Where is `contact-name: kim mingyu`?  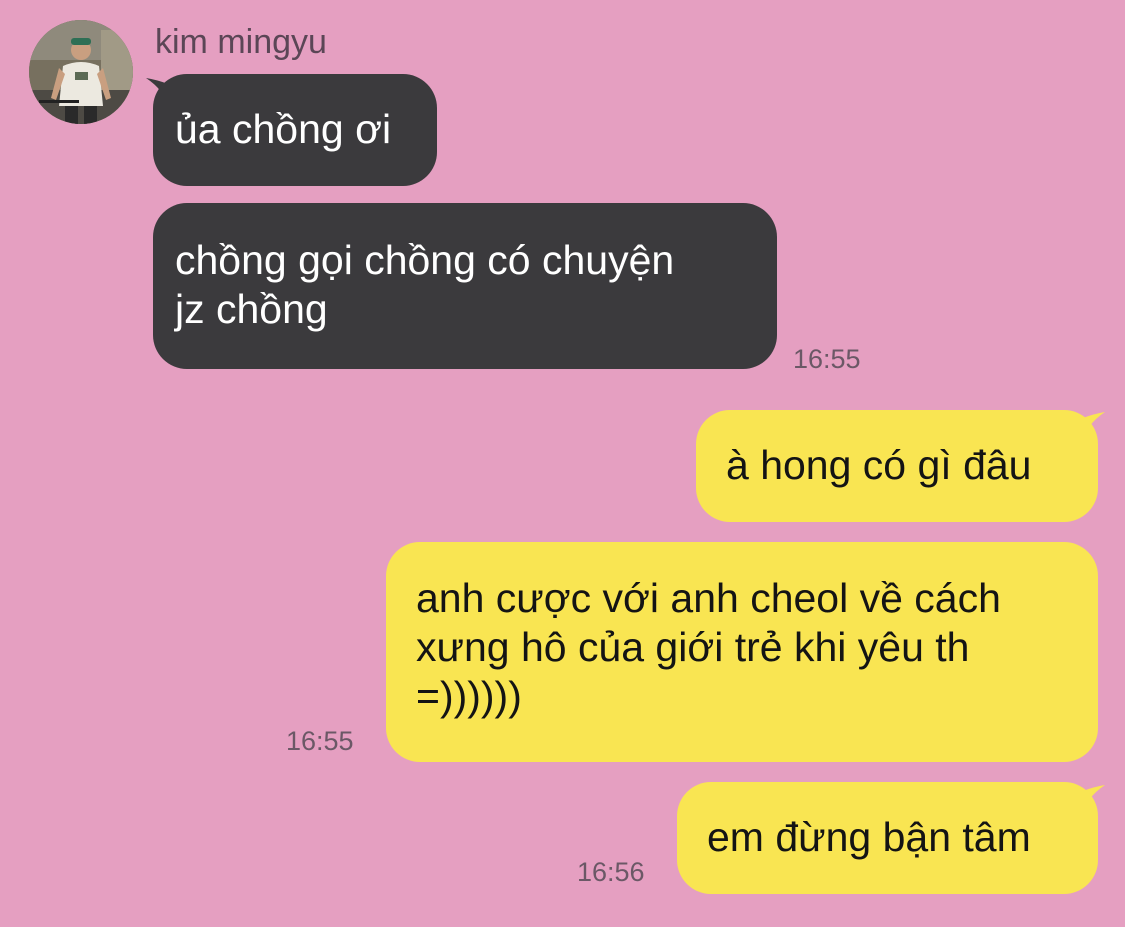 contact-name: kim mingyu is located at coordinates (241, 42).